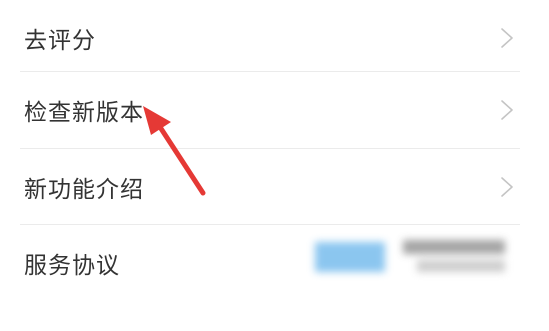 This screenshot has height=331, width=549. Describe the element at coordinates (72, 266) in the screenshot. I see `settings-row-label: 服务协议` at that location.